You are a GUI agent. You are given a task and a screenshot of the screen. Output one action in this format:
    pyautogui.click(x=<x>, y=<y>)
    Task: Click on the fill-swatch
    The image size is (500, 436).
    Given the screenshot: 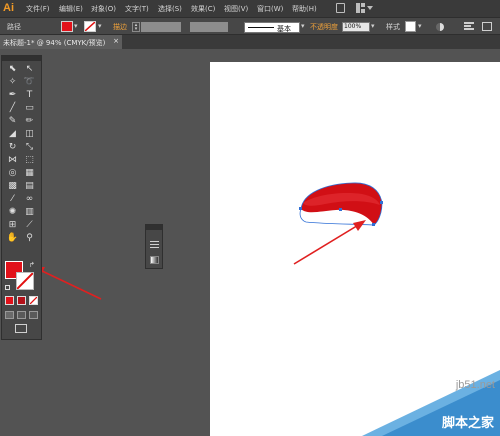 What is the action you would take?
    pyautogui.click(x=67, y=26)
    